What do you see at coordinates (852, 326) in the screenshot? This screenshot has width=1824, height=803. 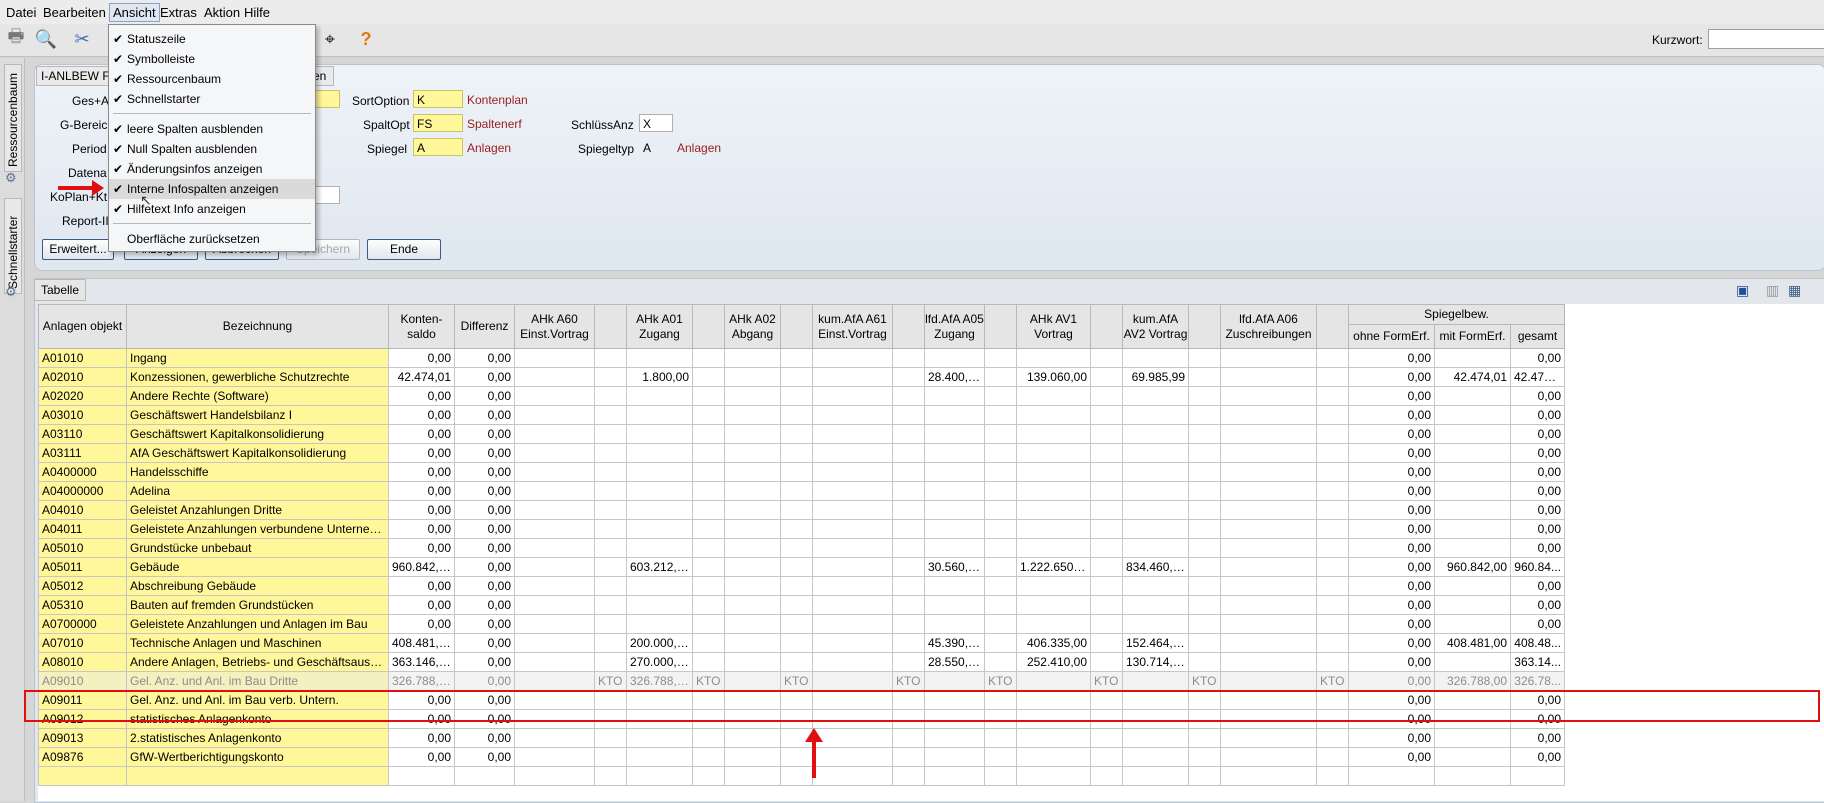 I see `column-header: kum.AfA A61 Einst.Vortrag` at bounding box center [852, 326].